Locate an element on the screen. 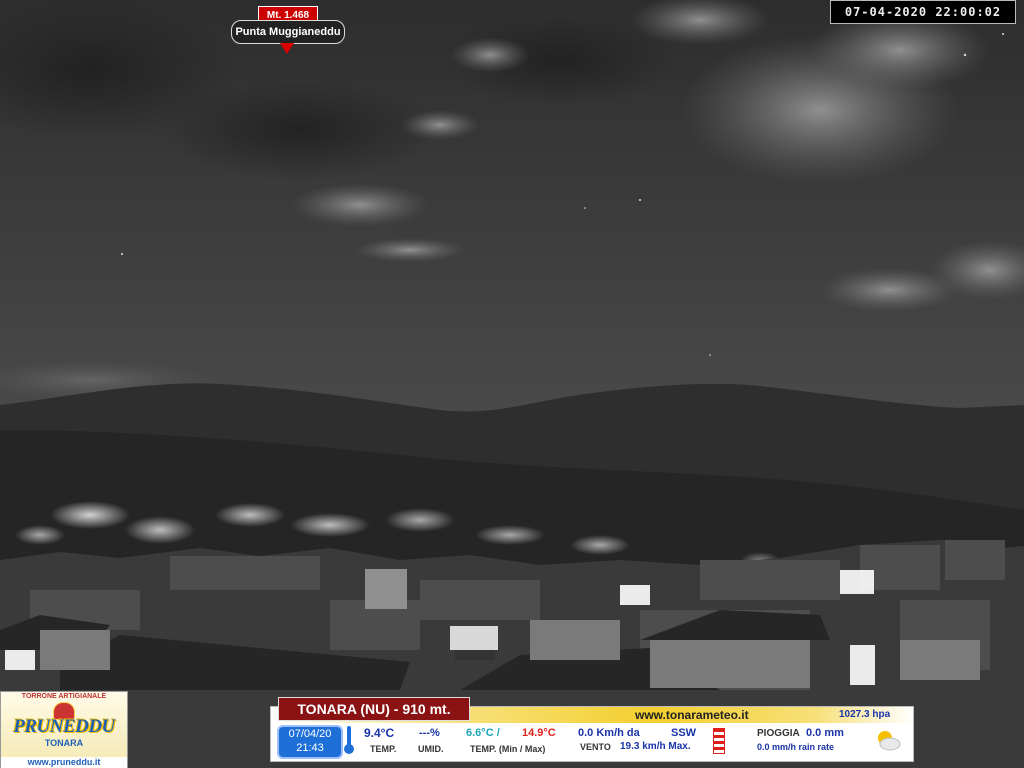 This screenshot has width=1024, height=768. temp-minmax-label: TEMP. (Min / Max) is located at coordinates (508, 749).